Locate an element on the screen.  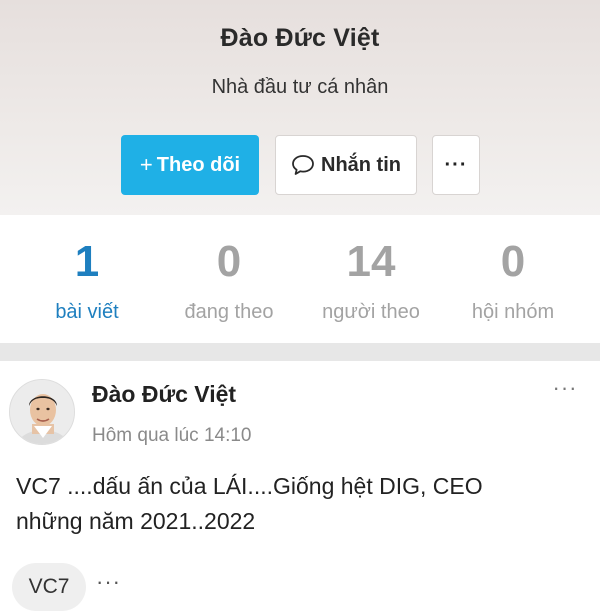
follow-button: + Theo dõi is located at coordinates (190, 165).